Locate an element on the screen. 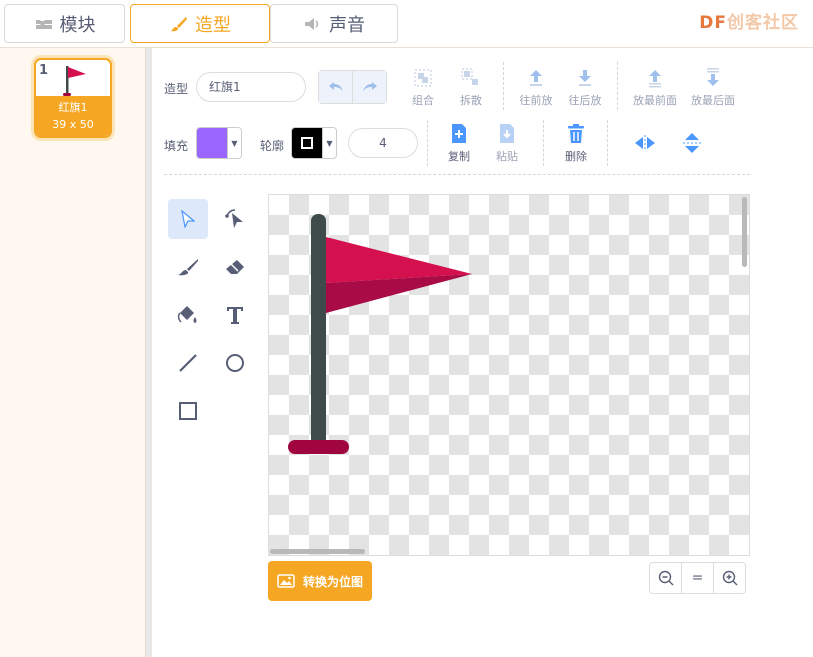  line-icon is located at coordinates (188, 363).